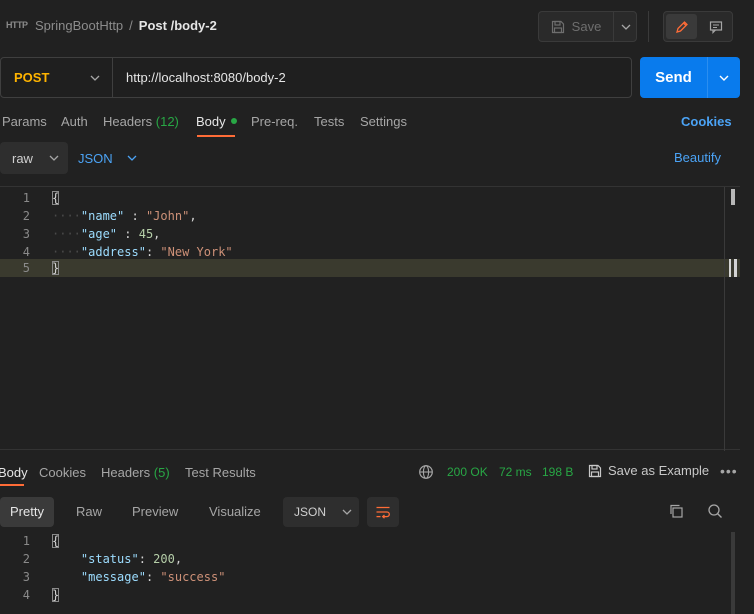 The width and height of the screenshot is (754, 614). What do you see at coordinates (310, 512) in the screenshot?
I see `response-format-label: JSON` at bounding box center [310, 512].